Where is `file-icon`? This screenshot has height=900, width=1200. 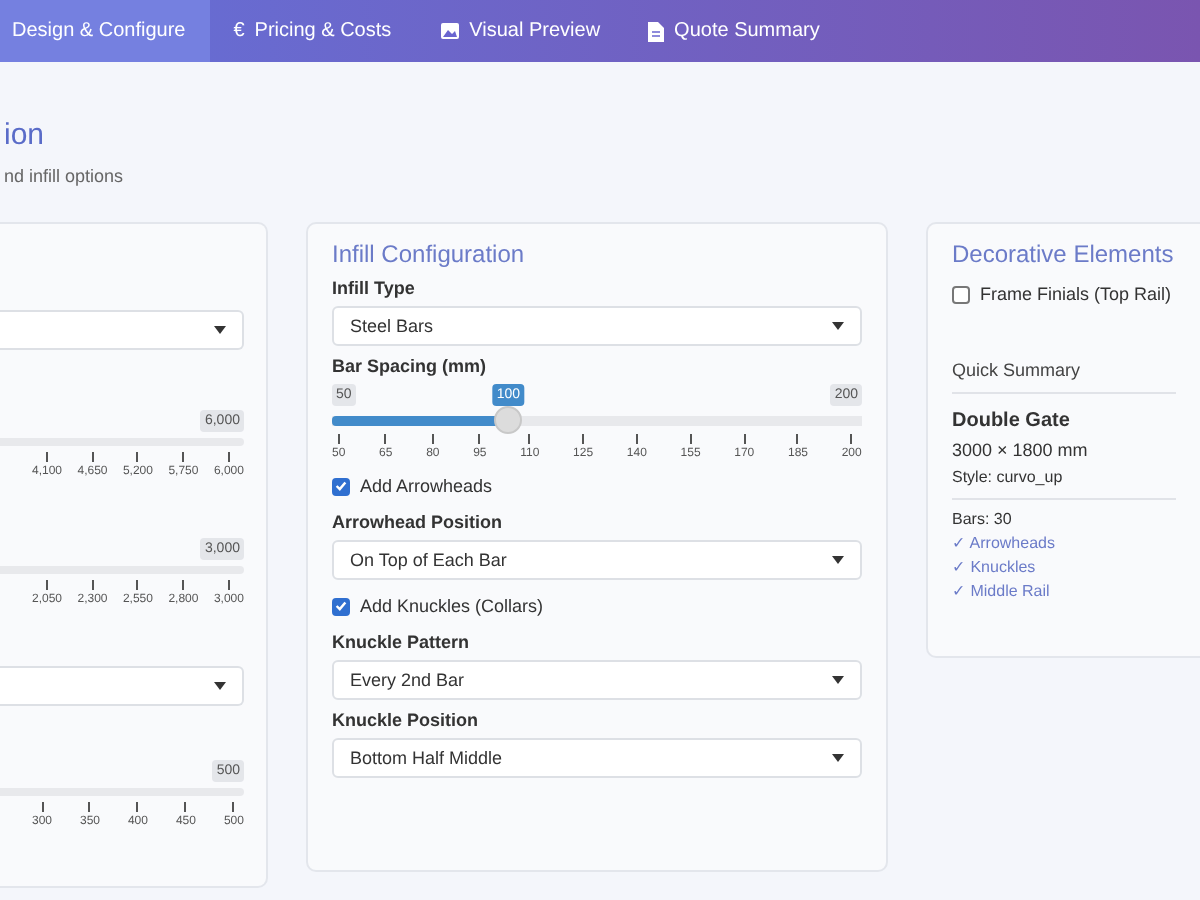 file-icon is located at coordinates (656, 31).